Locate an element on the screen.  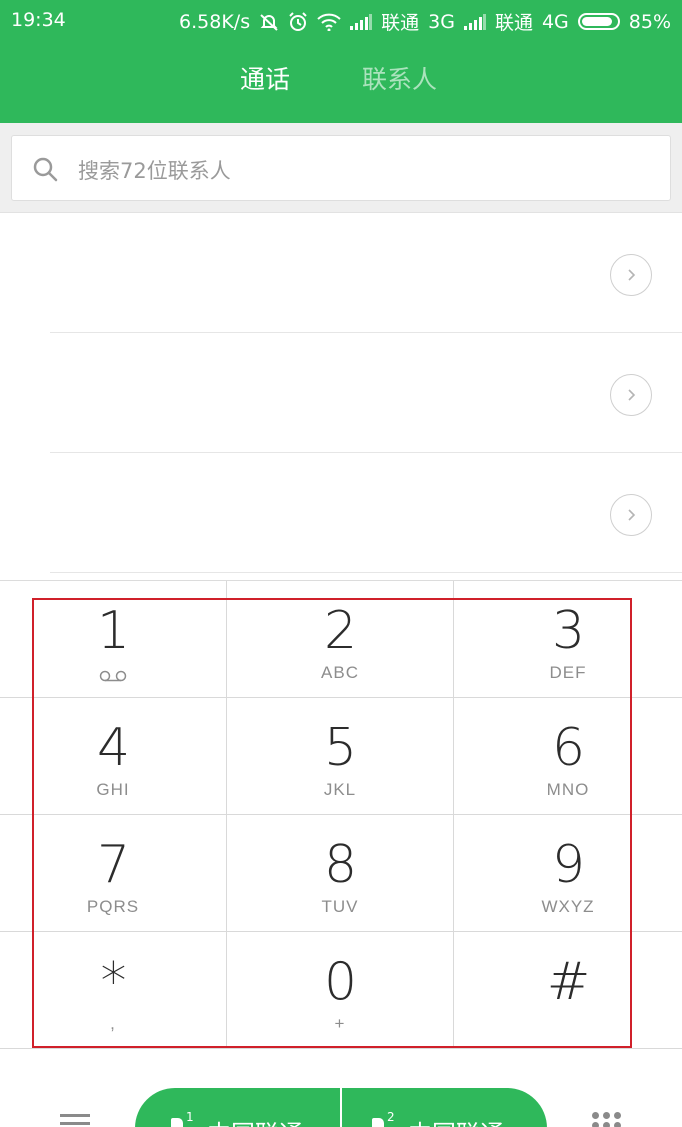
key-8: 8 TUV is located at coordinates (340, 873).